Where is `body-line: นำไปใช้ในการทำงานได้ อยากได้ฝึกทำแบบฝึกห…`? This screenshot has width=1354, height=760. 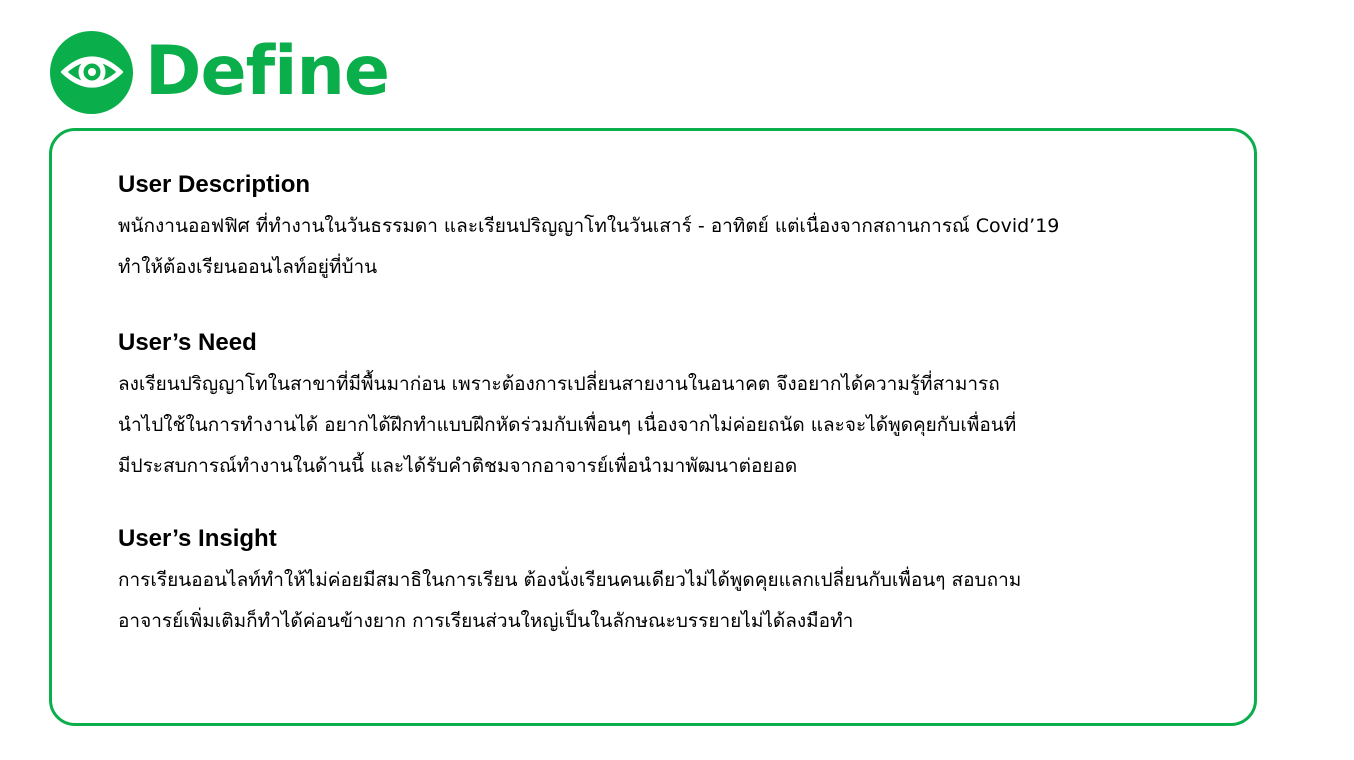
body-line: นำไปใช้ในการทำงานได้ อยากได้ฝึกทำแบบฝึกห… is located at coordinates (567, 425).